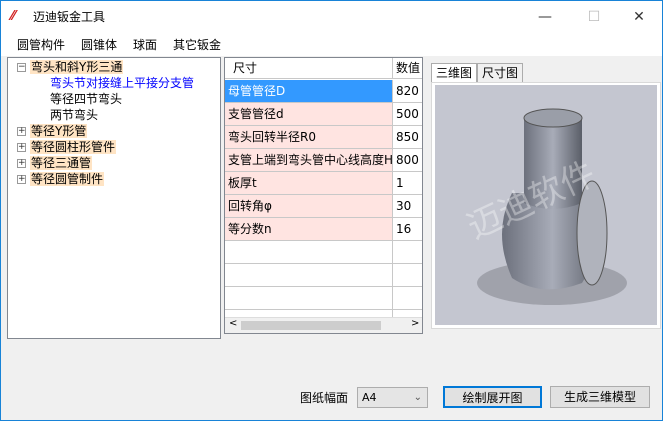 The image size is (663, 421). Describe the element at coordinates (492, 397) in the screenshot. I see `draw-unfold-button: 绘制展开图` at that location.